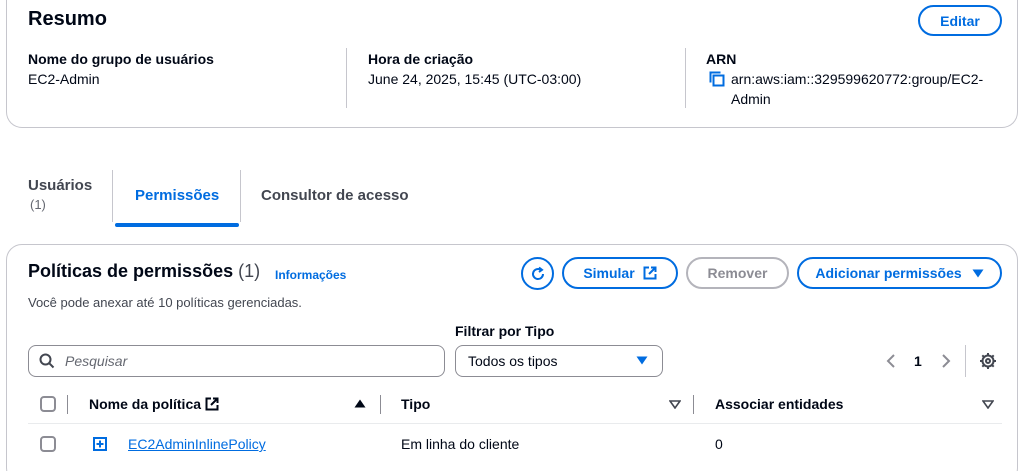 This screenshot has width=1018, height=471. Describe the element at coordinates (236, 361) in the screenshot. I see `search-input: Pesquisar` at that location.